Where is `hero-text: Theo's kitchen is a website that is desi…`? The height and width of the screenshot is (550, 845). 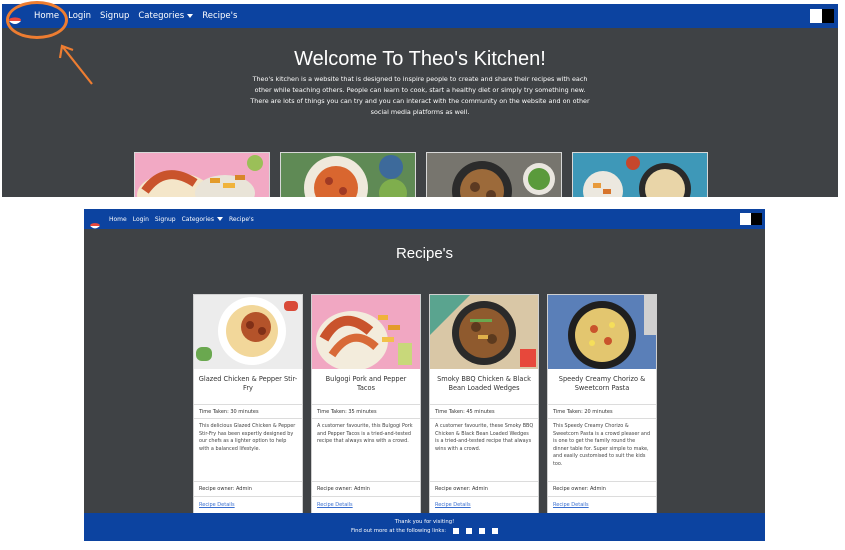 hero-text: Theo's kitchen is a website that is desi… is located at coordinates (420, 95).